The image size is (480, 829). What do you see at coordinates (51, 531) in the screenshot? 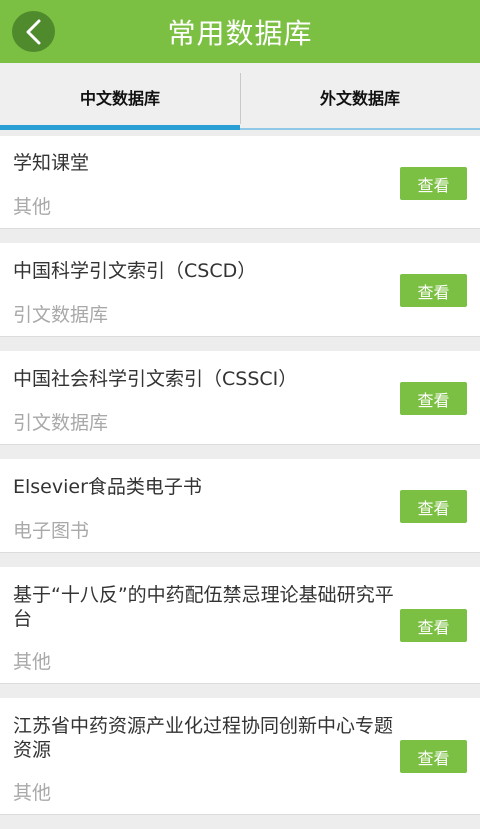
I see `database-category: 电子图书` at bounding box center [51, 531].